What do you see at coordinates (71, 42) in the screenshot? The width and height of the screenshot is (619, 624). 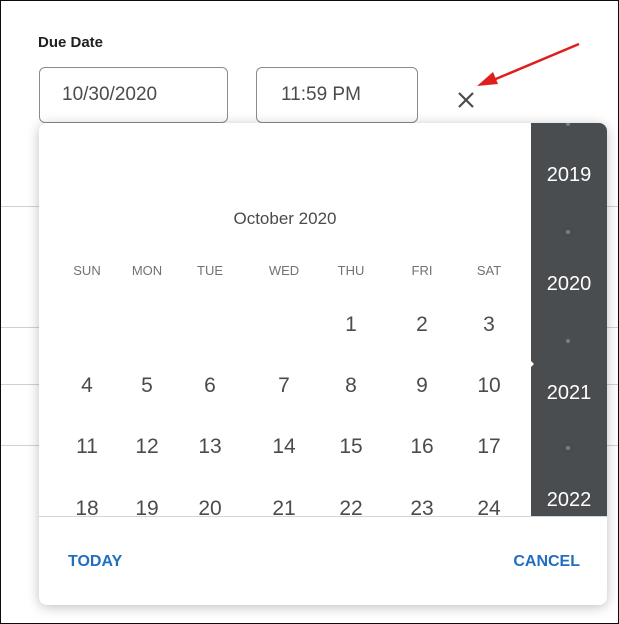 I see `due-date-label: Due Date` at bounding box center [71, 42].